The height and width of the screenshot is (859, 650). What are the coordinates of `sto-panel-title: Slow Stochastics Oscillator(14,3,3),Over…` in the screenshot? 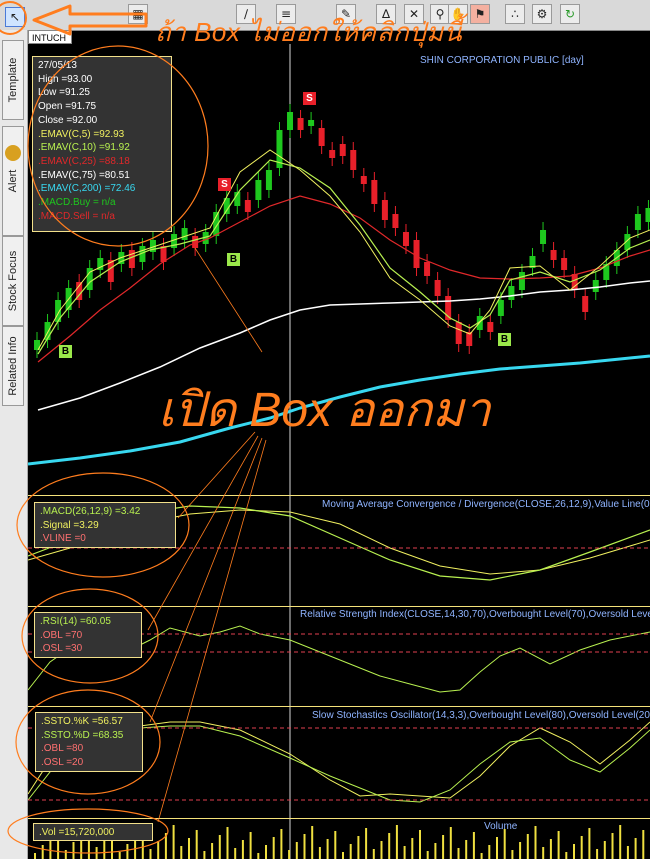 It's located at (481, 715).